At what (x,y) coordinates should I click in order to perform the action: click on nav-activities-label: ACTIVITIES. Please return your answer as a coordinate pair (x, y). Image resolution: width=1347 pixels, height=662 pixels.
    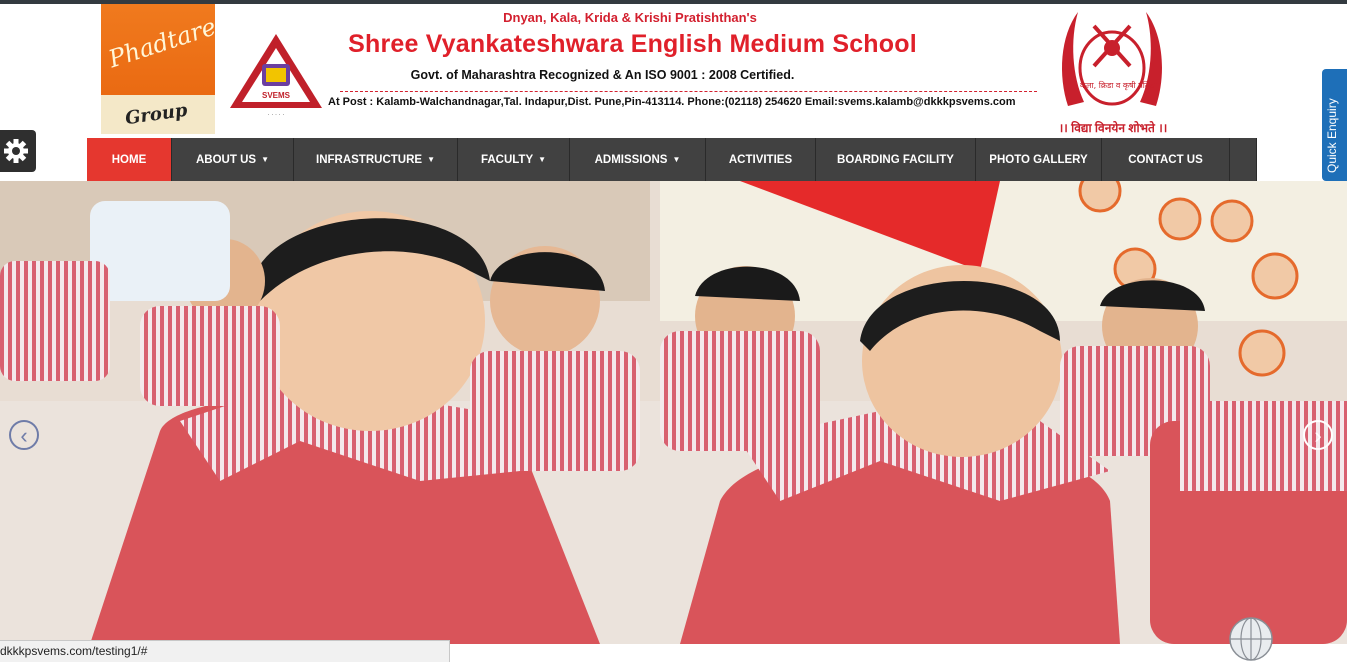
    Looking at the image, I should click on (760, 159).